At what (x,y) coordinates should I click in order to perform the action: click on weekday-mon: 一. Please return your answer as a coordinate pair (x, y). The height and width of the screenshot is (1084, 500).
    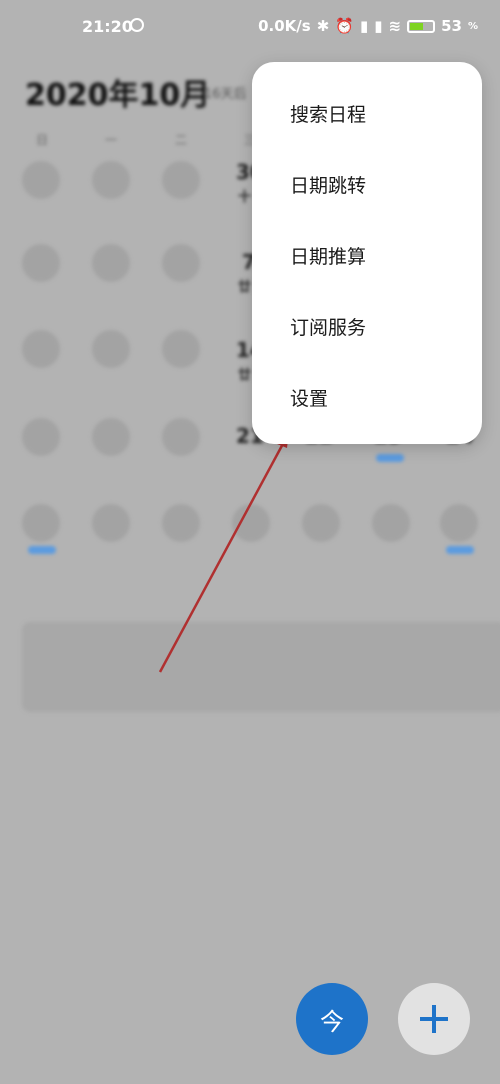
    Looking at the image, I should click on (111, 140).